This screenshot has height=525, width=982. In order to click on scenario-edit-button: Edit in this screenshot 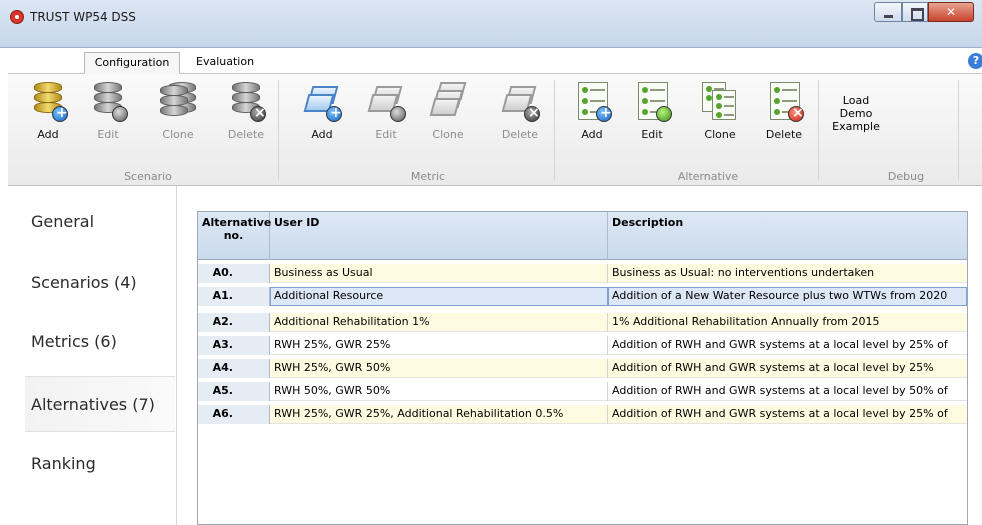, I will do `click(108, 107)`.